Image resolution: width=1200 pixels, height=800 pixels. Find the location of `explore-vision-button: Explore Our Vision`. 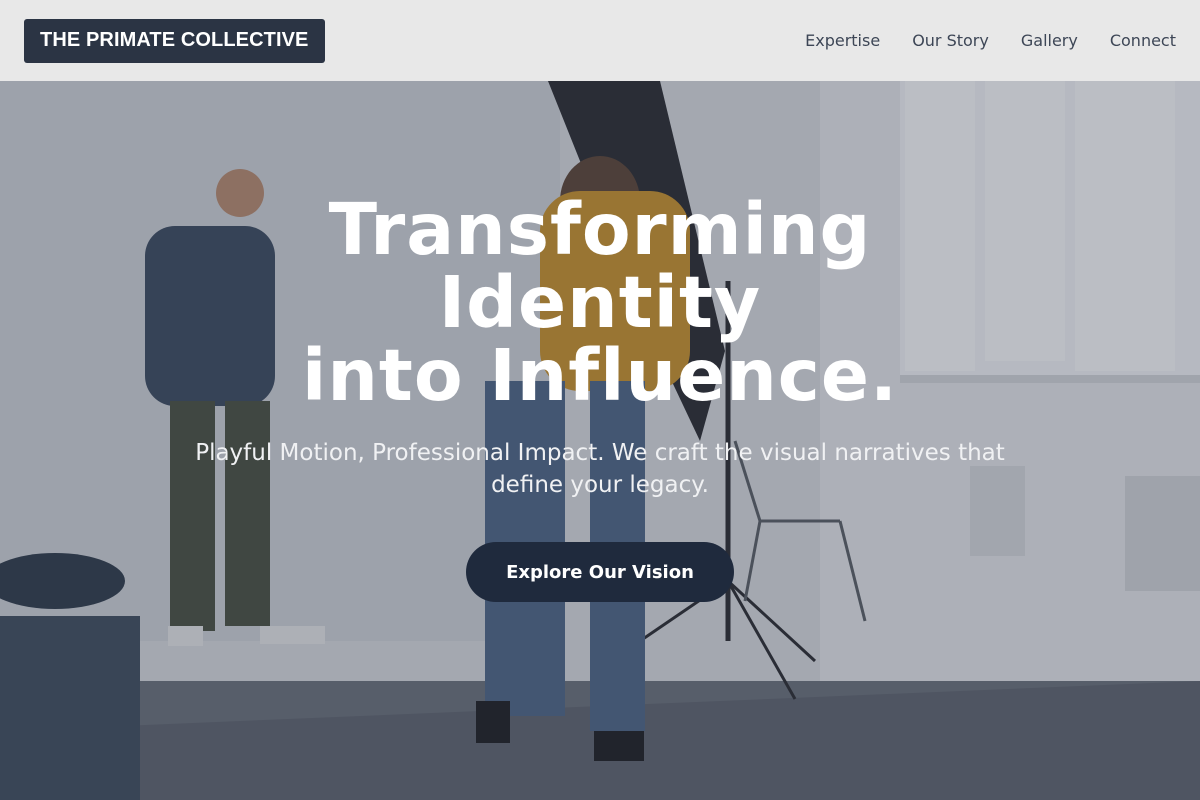

explore-vision-button: Explore Our Vision is located at coordinates (600, 572).